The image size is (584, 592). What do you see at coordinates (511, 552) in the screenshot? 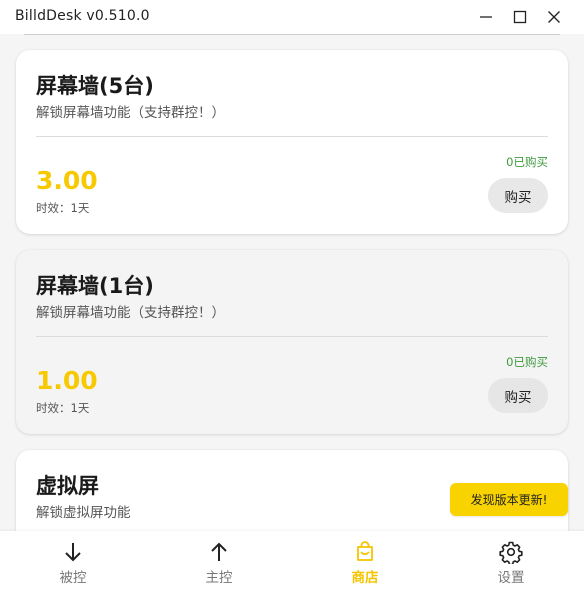
I see `gear-icon` at bounding box center [511, 552].